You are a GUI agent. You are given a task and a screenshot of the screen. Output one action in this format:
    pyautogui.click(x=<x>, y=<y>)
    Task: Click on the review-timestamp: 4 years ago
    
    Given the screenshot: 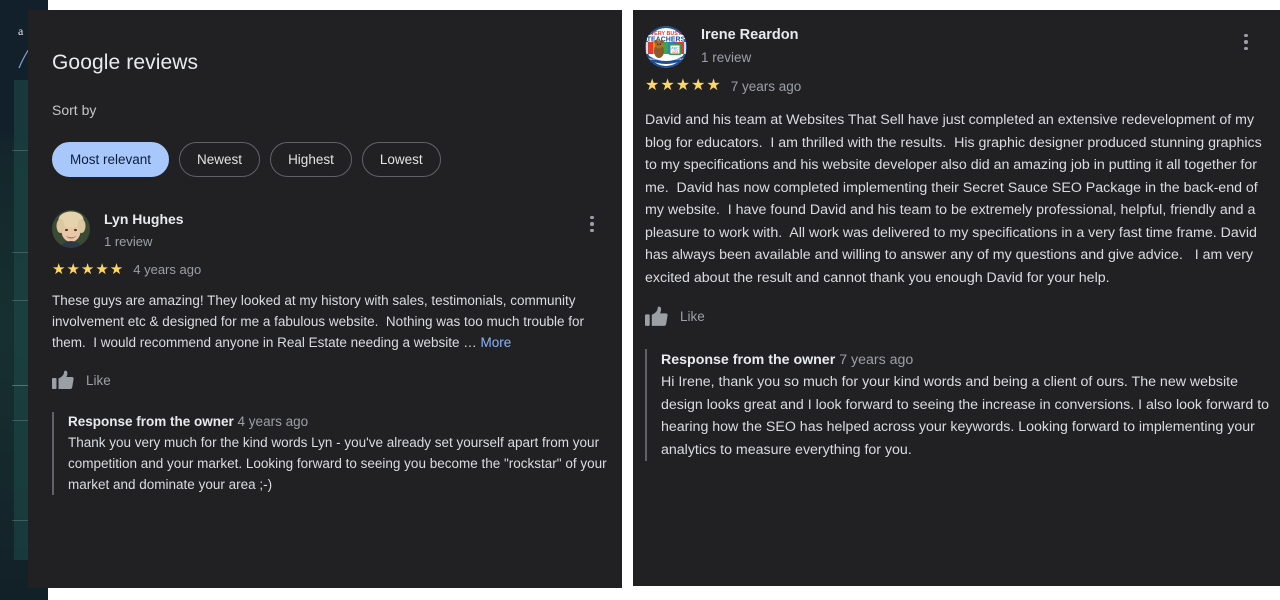 What is the action you would take?
    pyautogui.click(x=167, y=269)
    